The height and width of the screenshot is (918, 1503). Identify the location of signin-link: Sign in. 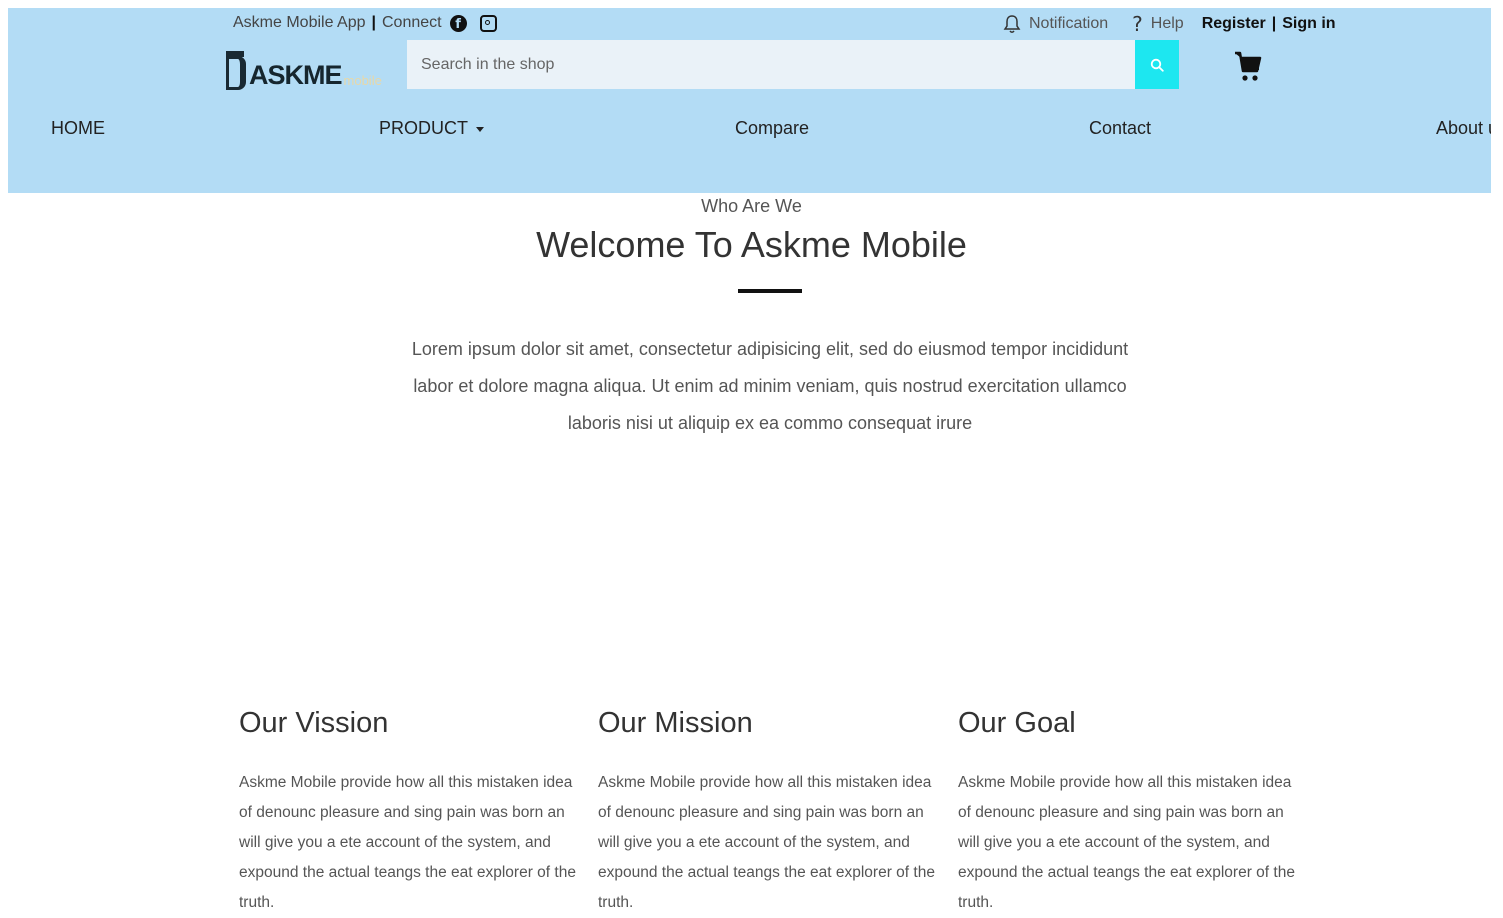
(1308, 24).